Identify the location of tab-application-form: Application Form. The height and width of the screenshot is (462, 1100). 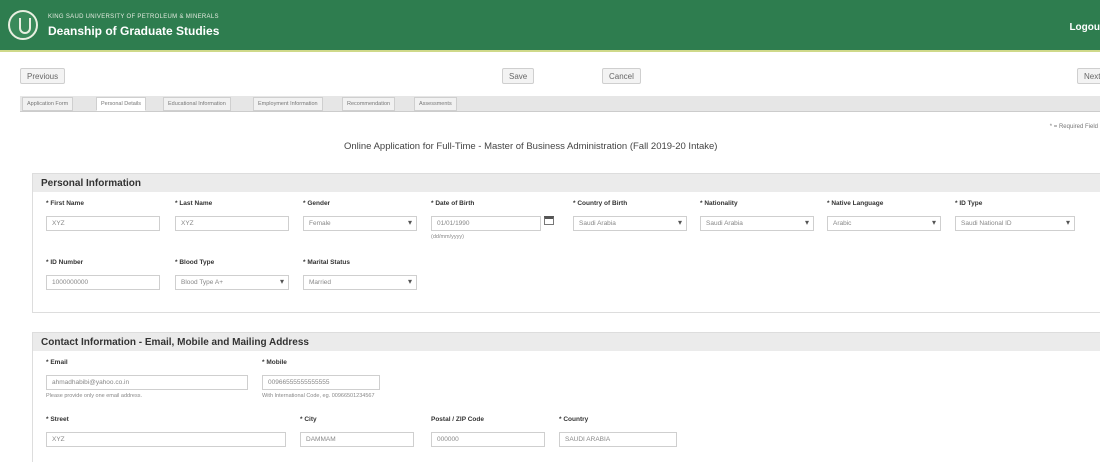
(48, 104).